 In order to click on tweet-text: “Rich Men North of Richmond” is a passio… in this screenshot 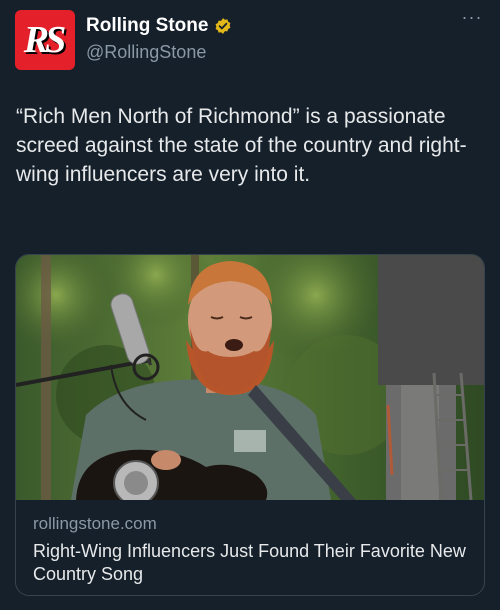, I will do `click(241, 145)`.